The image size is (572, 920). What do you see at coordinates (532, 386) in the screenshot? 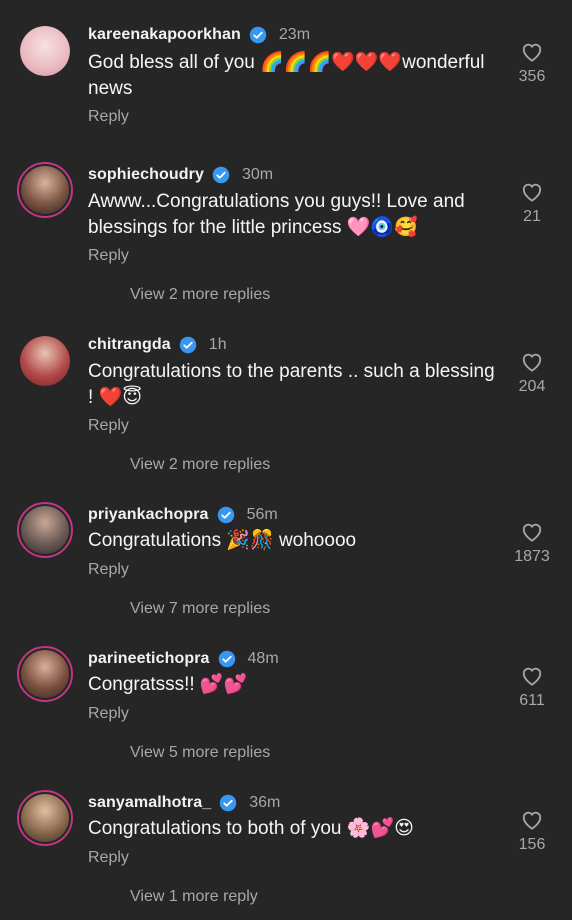
I see `like-count: 204` at bounding box center [532, 386].